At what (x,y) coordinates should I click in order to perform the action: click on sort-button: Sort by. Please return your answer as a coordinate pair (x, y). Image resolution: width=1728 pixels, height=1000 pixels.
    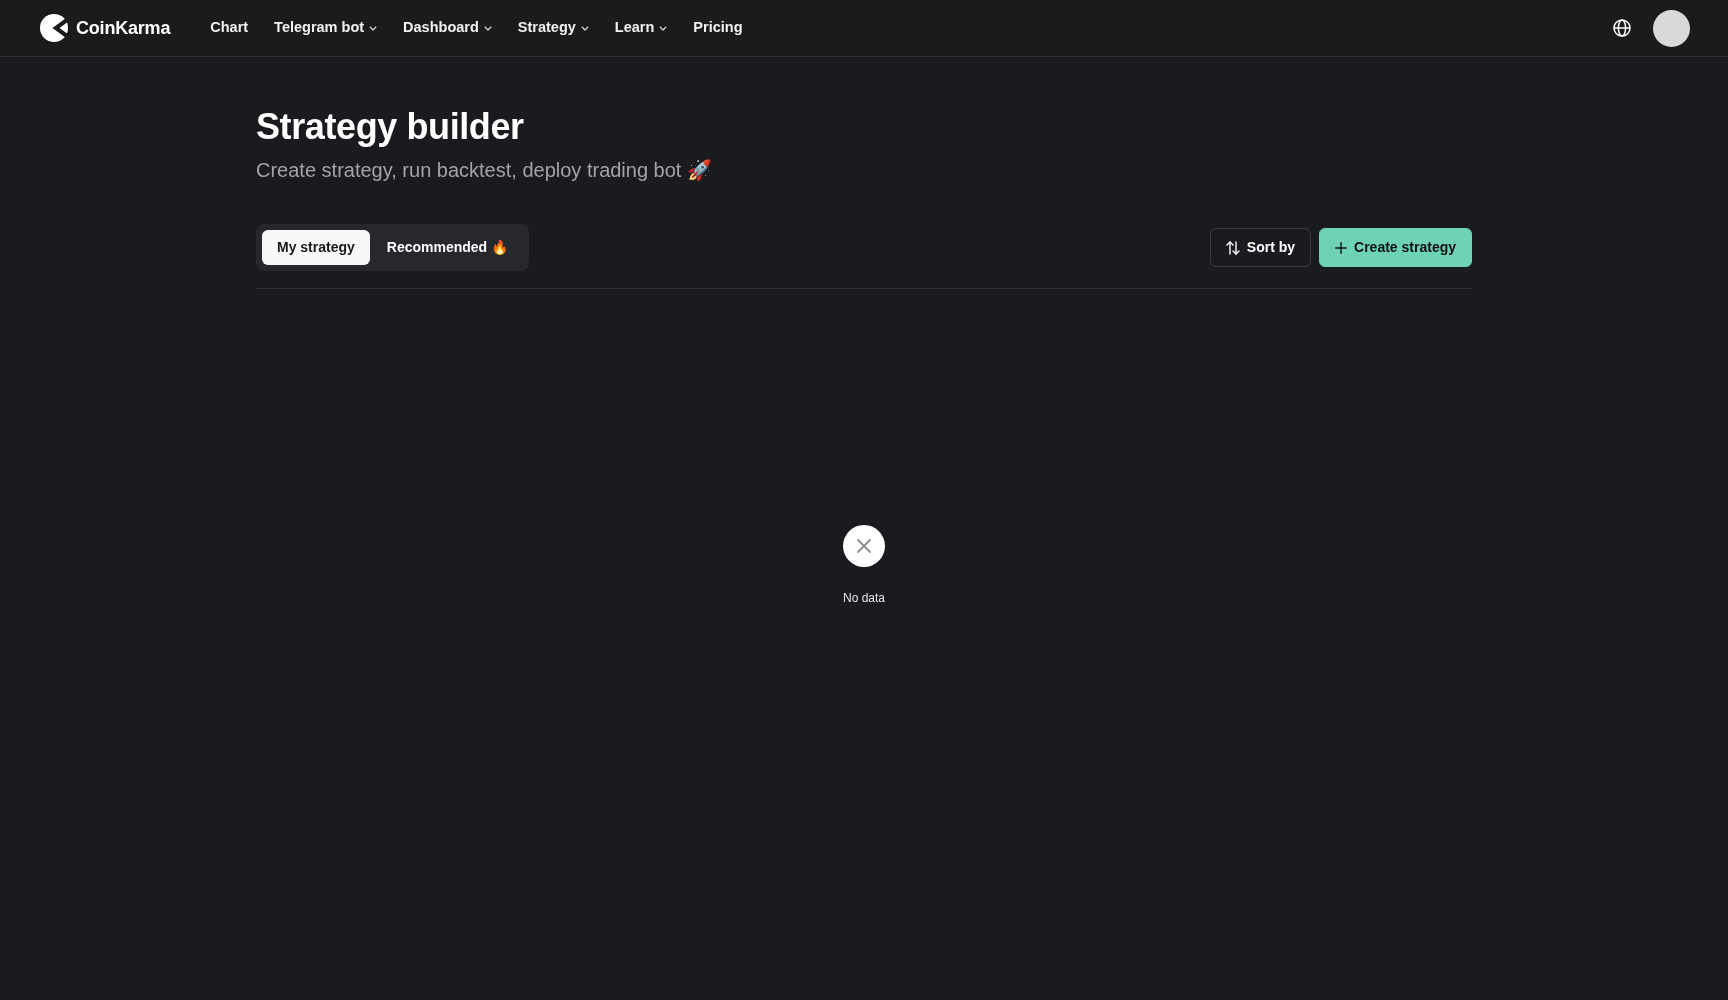
    Looking at the image, I should click on (1260, 248).